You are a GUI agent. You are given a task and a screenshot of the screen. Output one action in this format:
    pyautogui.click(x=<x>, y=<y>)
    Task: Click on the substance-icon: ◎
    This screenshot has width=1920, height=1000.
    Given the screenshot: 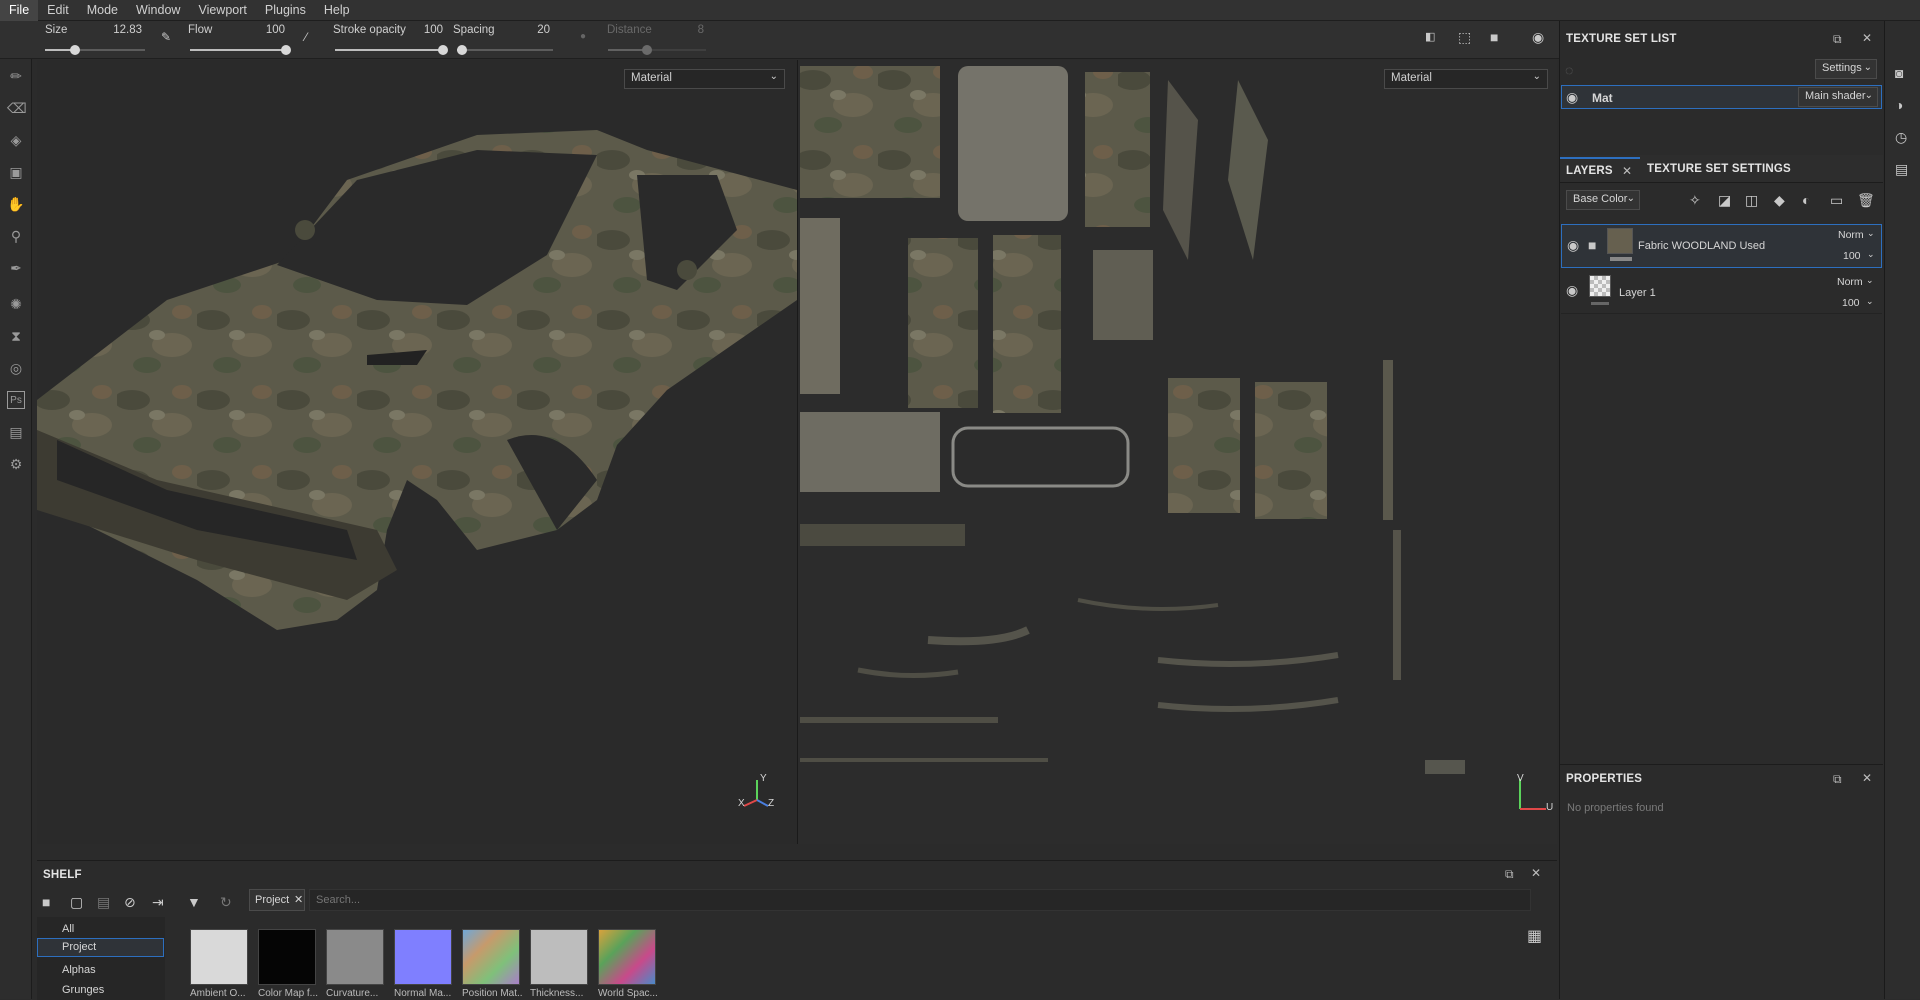 What is the action you would take?
    pyautogui.click(x=16, y=368)
    